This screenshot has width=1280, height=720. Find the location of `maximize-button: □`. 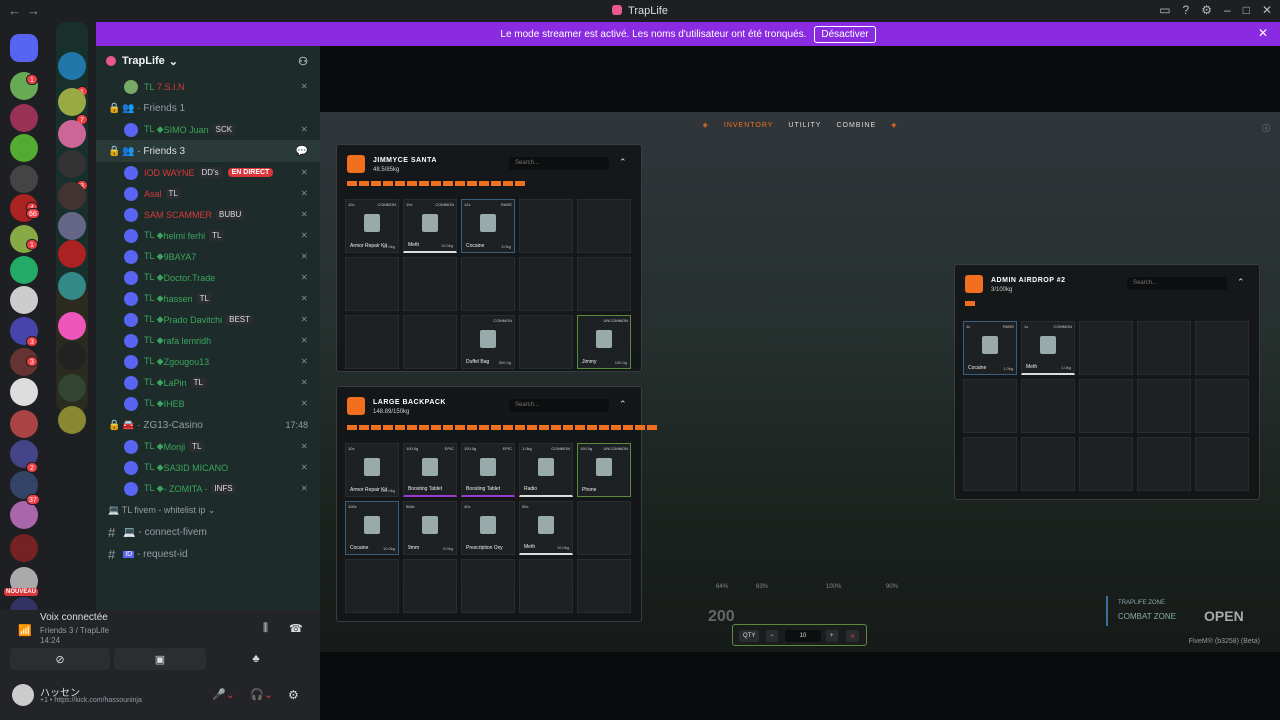

maximize-button: □ is located at coordinates (1246, 10).